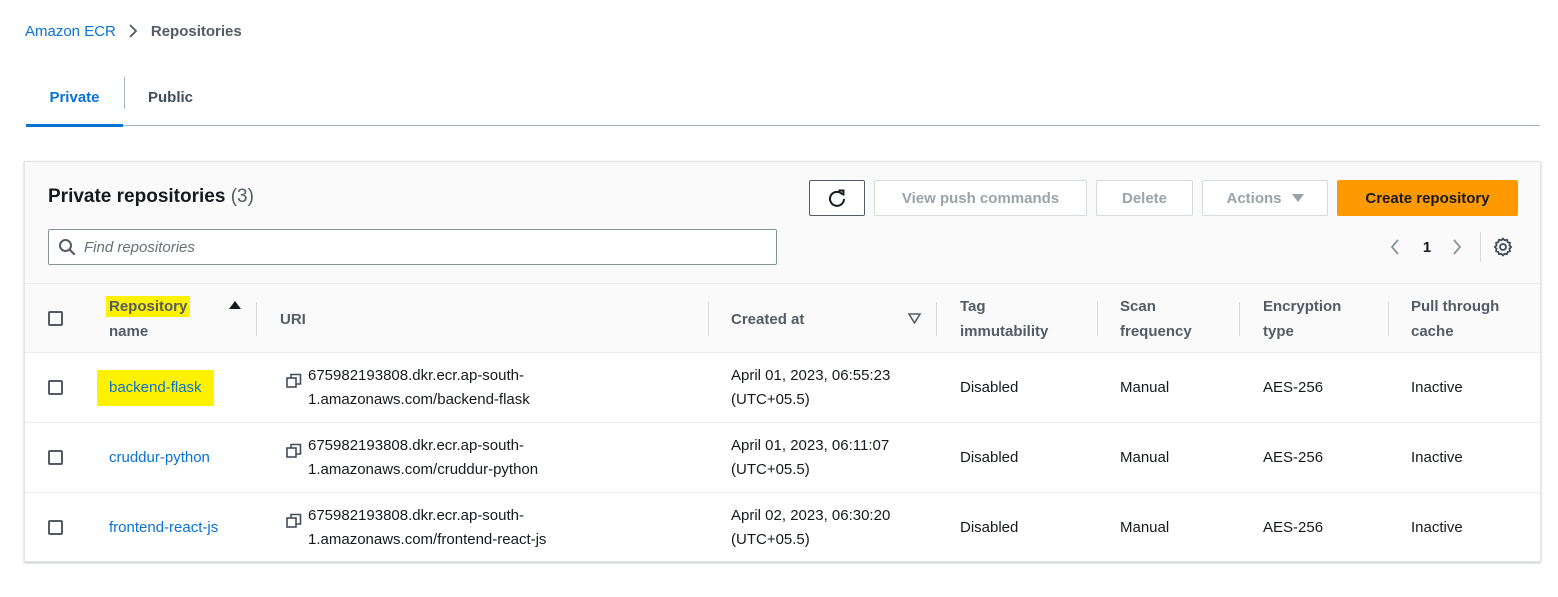  Describe the element at coordinates (973, 306) in the screenshot. I see `column-header-tag-line1: Tag` at that location.